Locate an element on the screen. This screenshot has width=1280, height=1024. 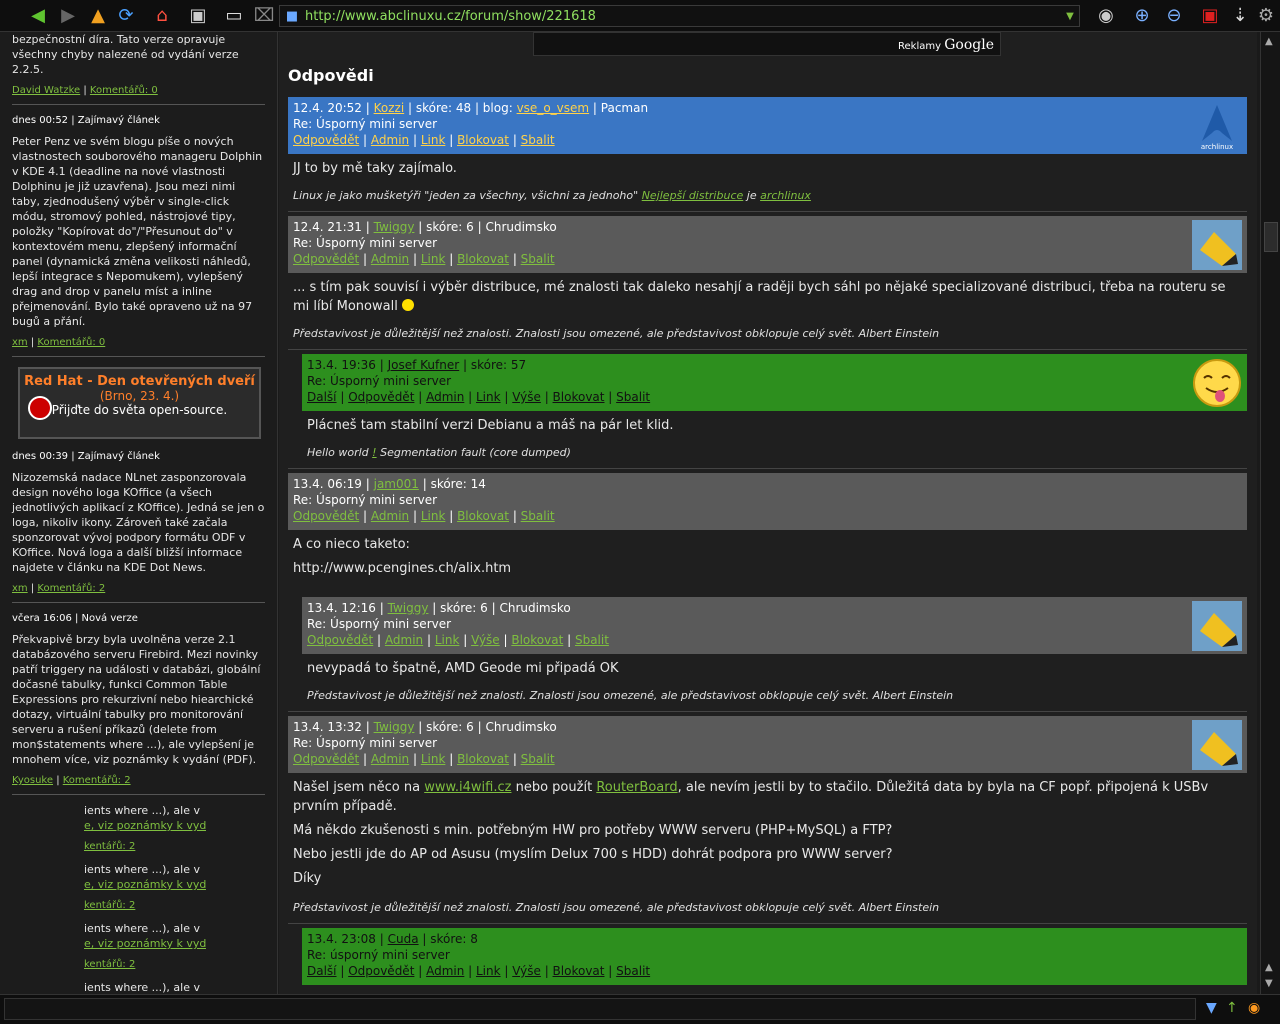
comment-author: Cuda is located at coordinates (403, 939).